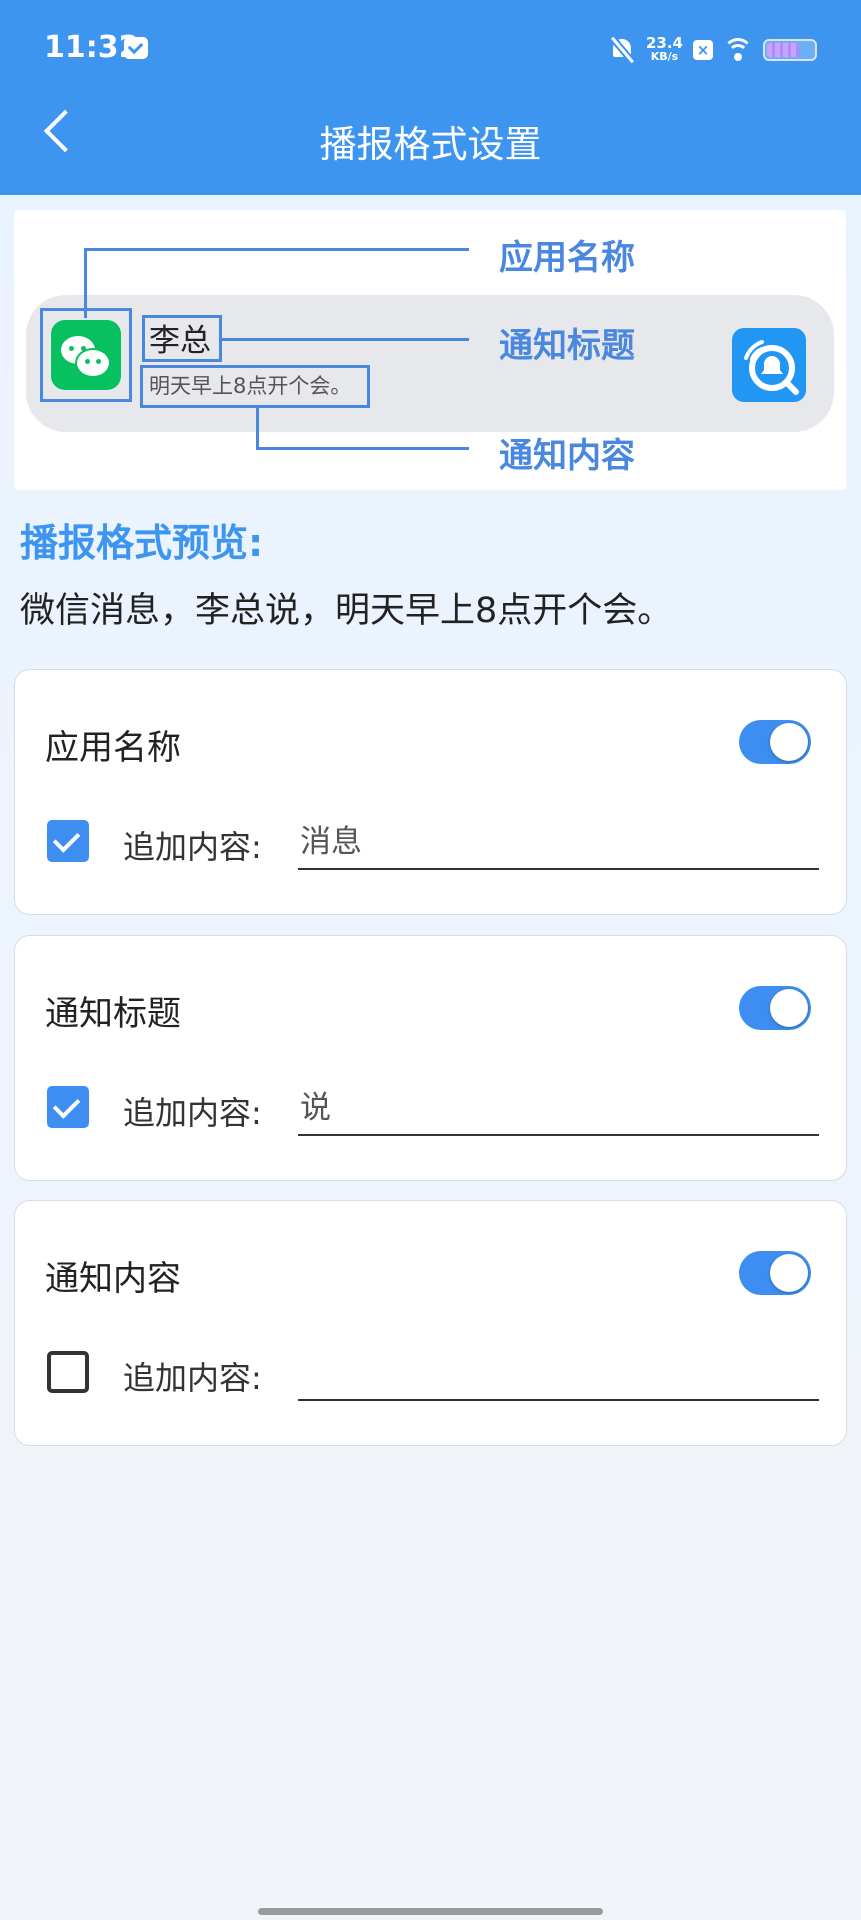 Image resolution: width=861 pixels, height=1920 pixels. I want to click on status-icons: 23.4 KB/s ×, so click(713, 50).